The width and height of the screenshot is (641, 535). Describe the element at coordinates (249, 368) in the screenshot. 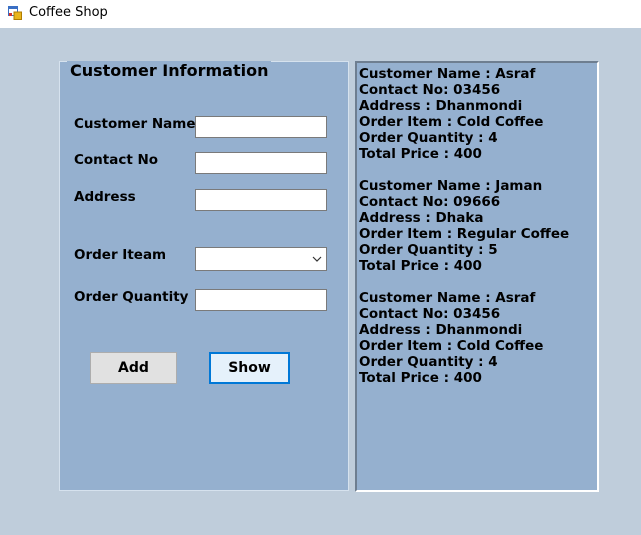

I see `show-button: Show` at that location.